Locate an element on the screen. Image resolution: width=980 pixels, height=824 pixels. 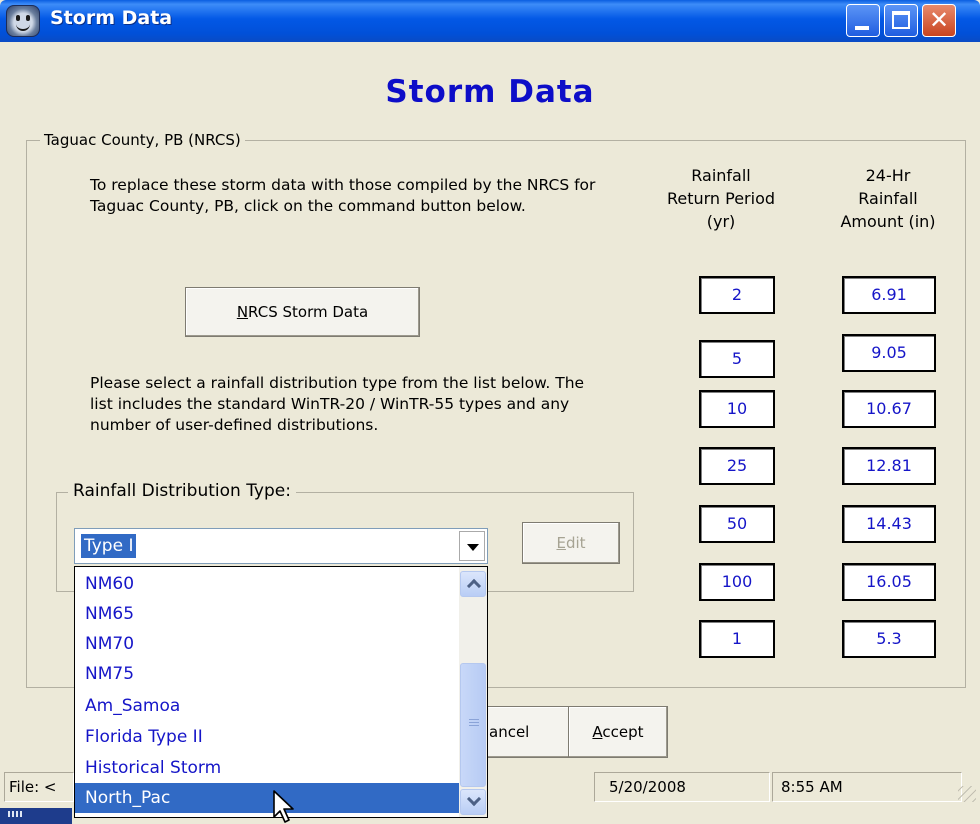
taskbar-fragment is located at coordinates (36, 816).